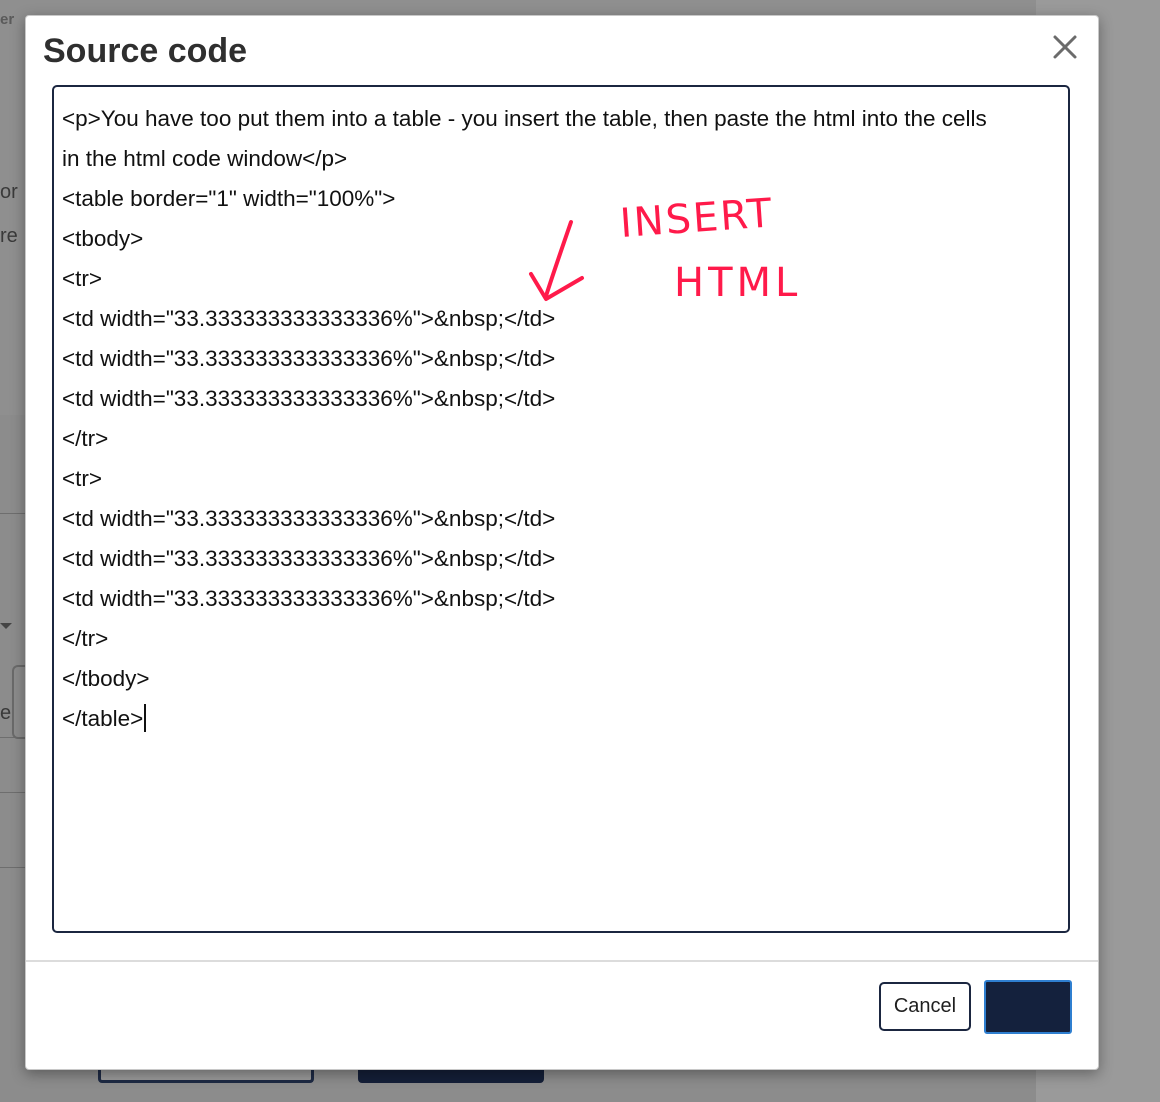 The width and height of the screenshot is (1160, 1102). What do you see at coordinates (561, 679) in the screenshot?
I see `code-line: </tbody>` at bounding box center [561, 679].